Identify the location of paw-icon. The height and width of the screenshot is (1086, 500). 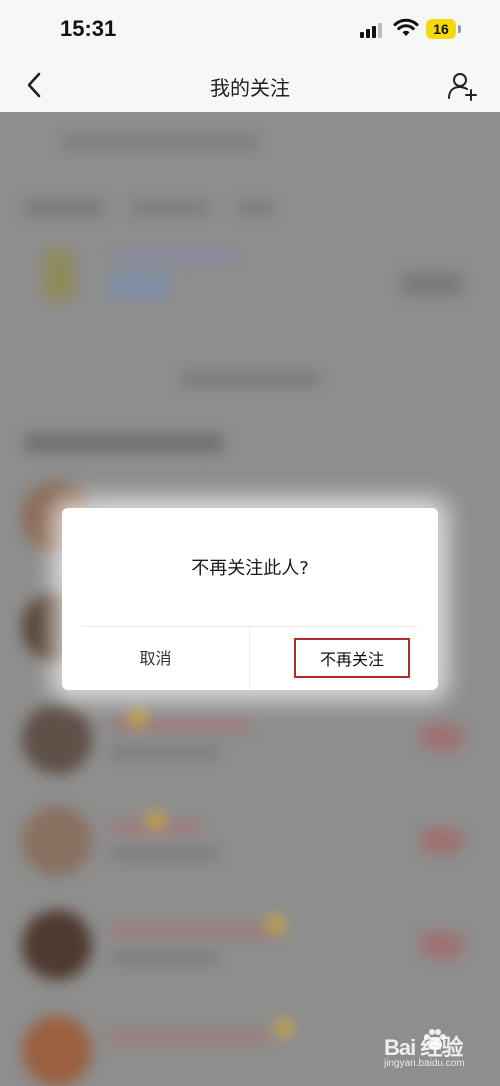
(435, 1039).